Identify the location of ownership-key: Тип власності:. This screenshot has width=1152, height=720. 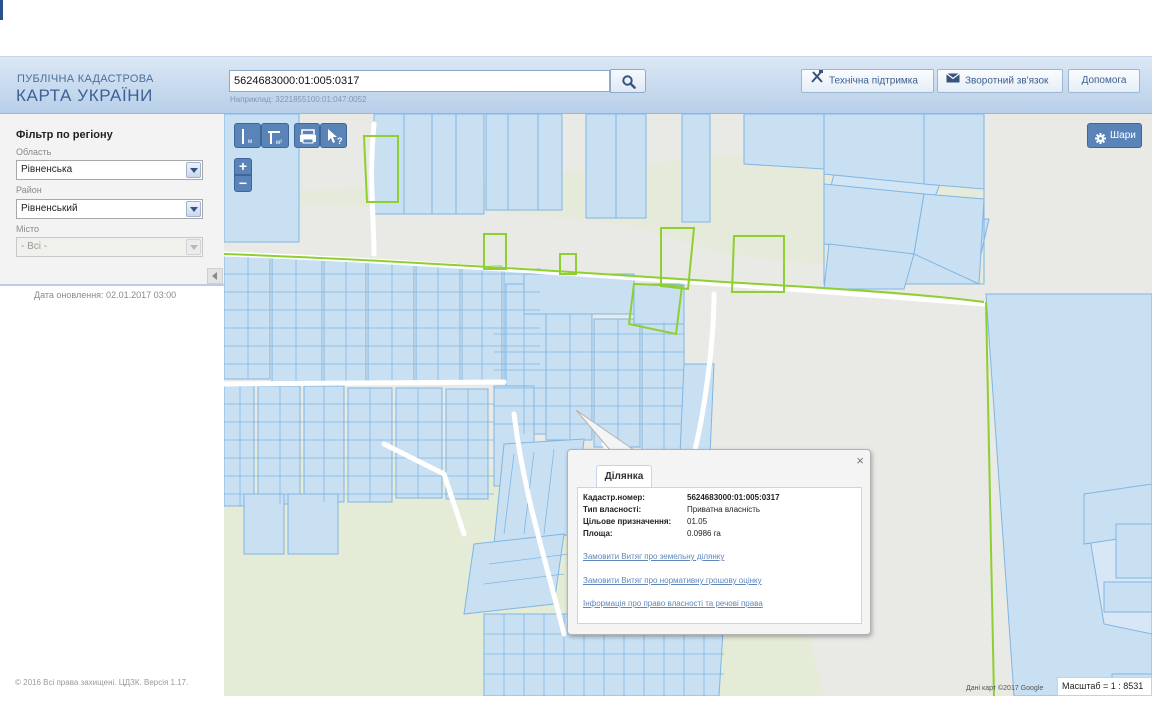
(612, 509).